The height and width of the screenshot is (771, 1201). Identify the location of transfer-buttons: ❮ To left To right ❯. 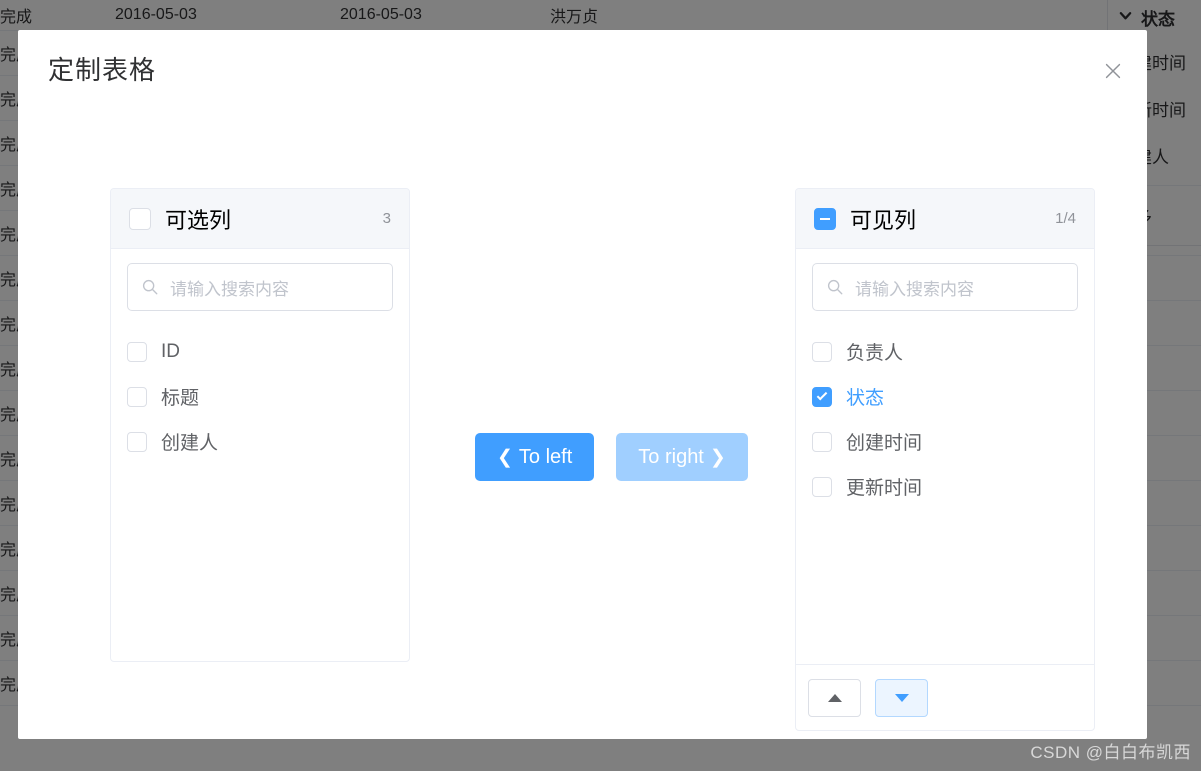
(611, 457).